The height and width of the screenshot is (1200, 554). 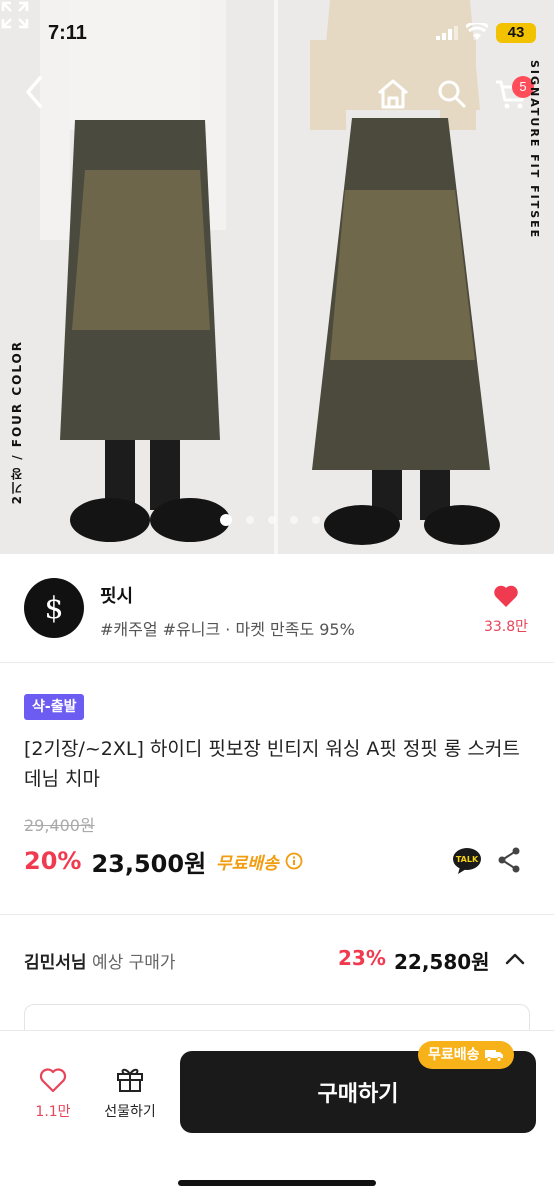 What do you see at coordinates (227, 629) in the screenshot?
I see `seller-tags: #캐주얼 #유니크 · 마켓 만족도 95%` at bounding box center [227, 629].